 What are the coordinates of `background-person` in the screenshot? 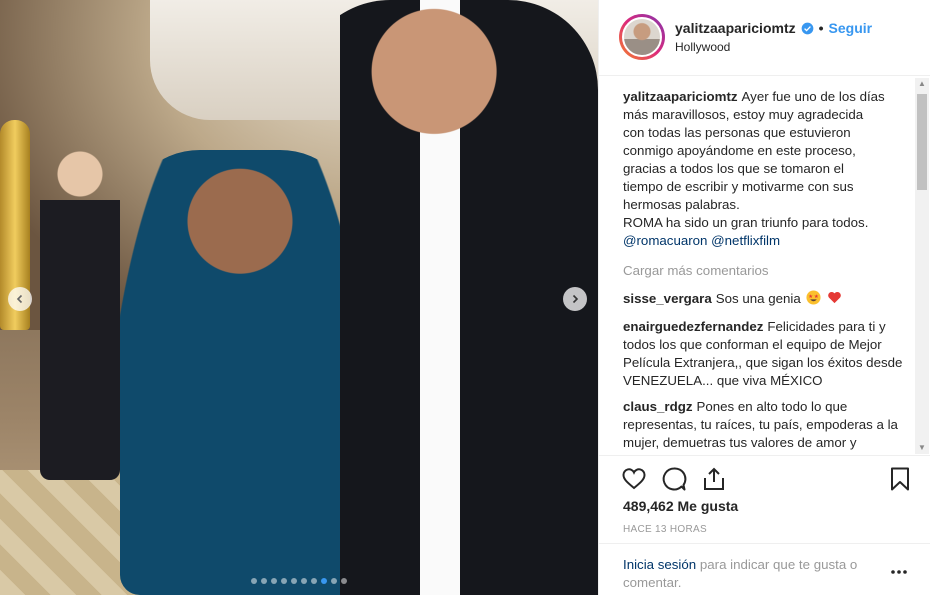 It's located at (80, 310).